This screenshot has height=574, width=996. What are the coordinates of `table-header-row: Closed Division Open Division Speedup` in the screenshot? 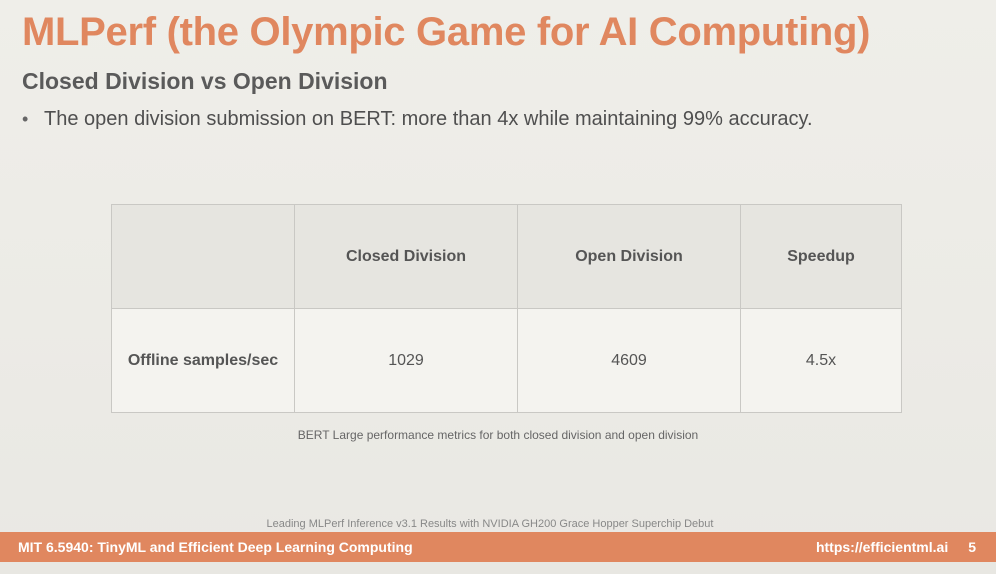 It's located at (506, 256).